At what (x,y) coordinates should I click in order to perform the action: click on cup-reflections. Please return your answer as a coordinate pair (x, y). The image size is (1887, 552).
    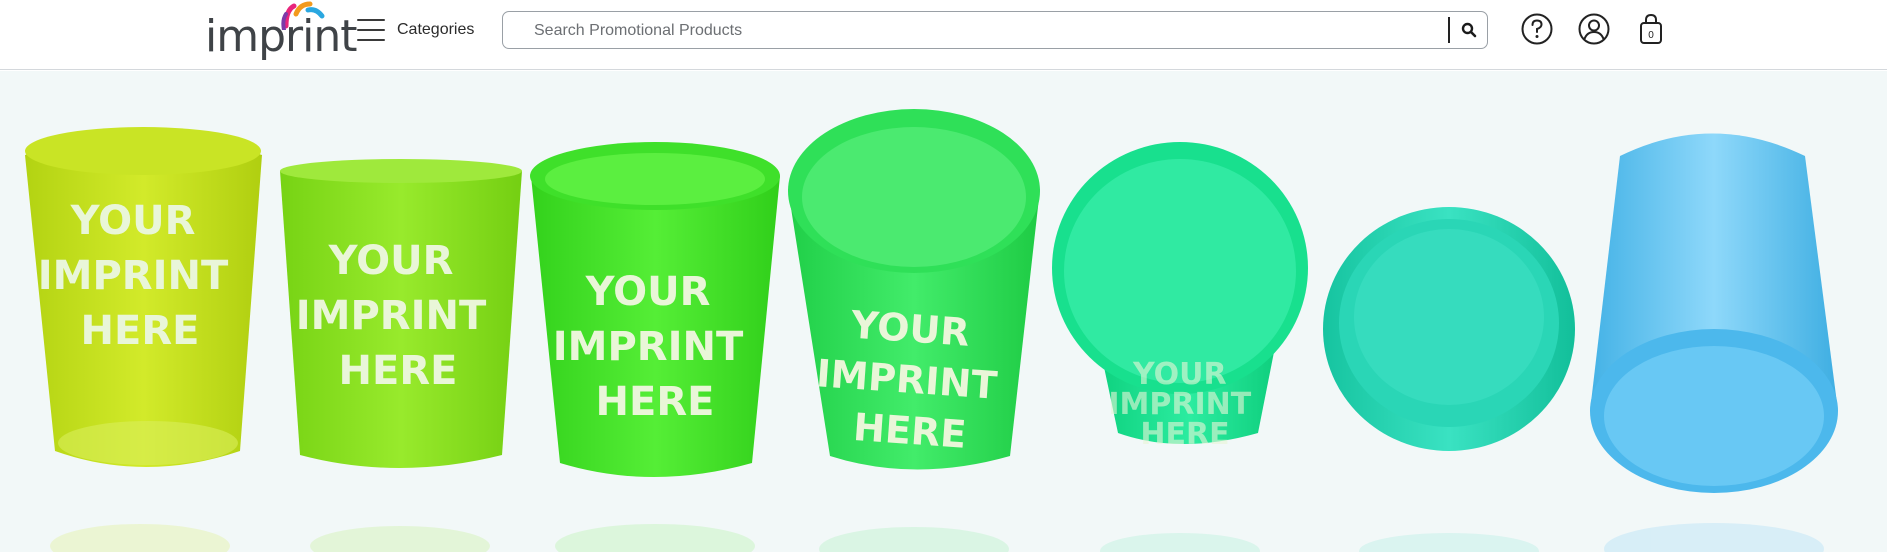
    Looking at the image, I should click on (937, 537).